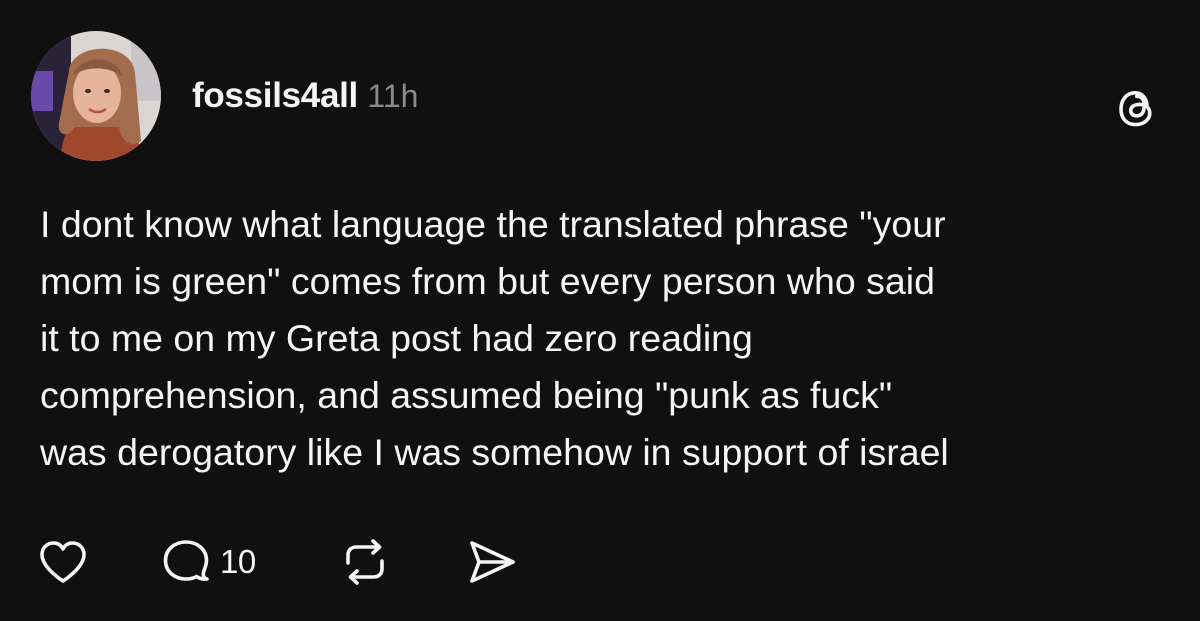 Image resolution: width=1200 pixels, height=621 pixels. I want to click on share-button, so click(492, 562).